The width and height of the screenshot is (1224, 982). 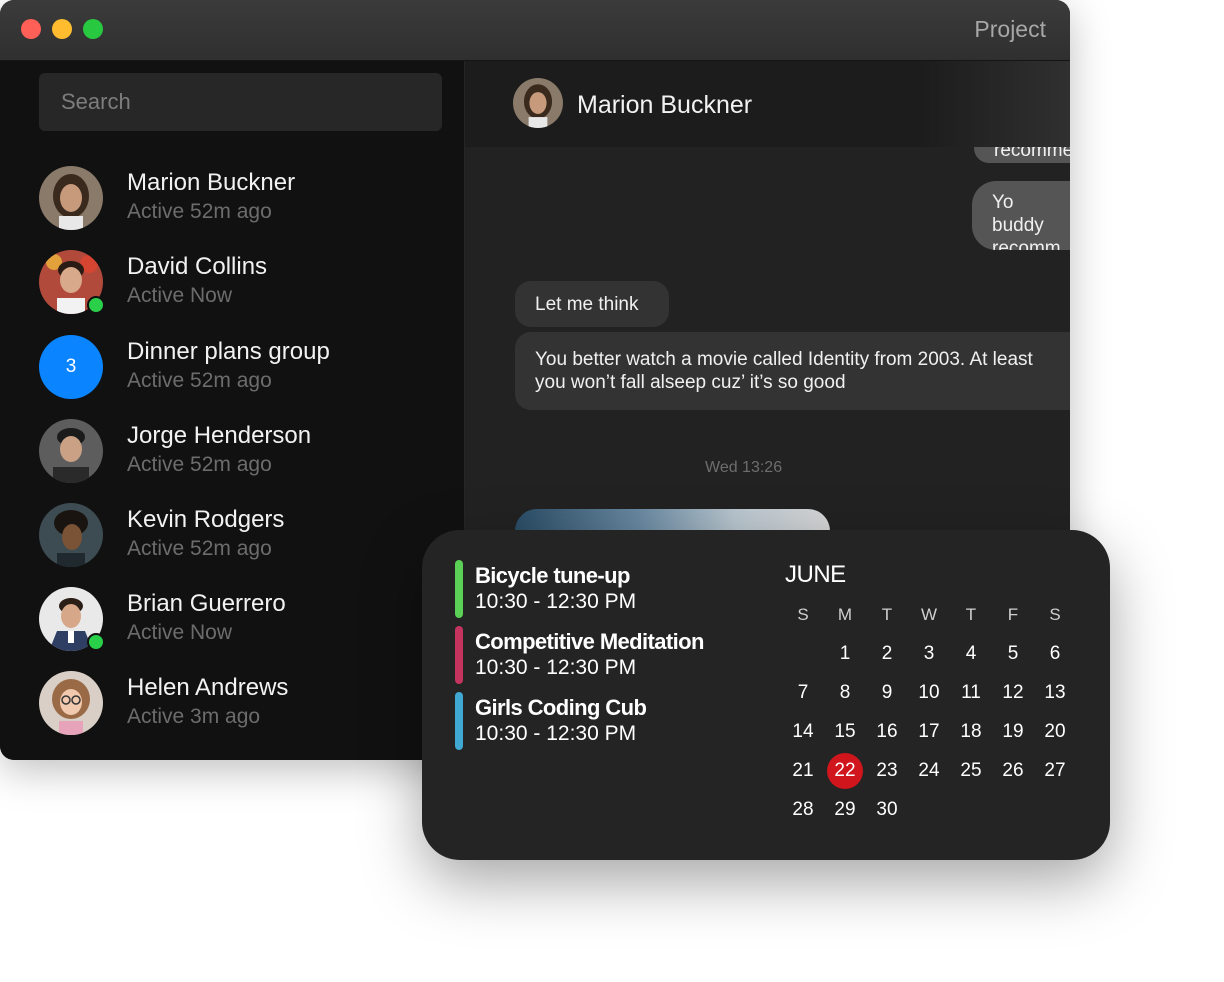 What do you see at coordinates (803, 693) in the screenshot?
I see `calendar-day: 7` at bounding box center [803, 693].